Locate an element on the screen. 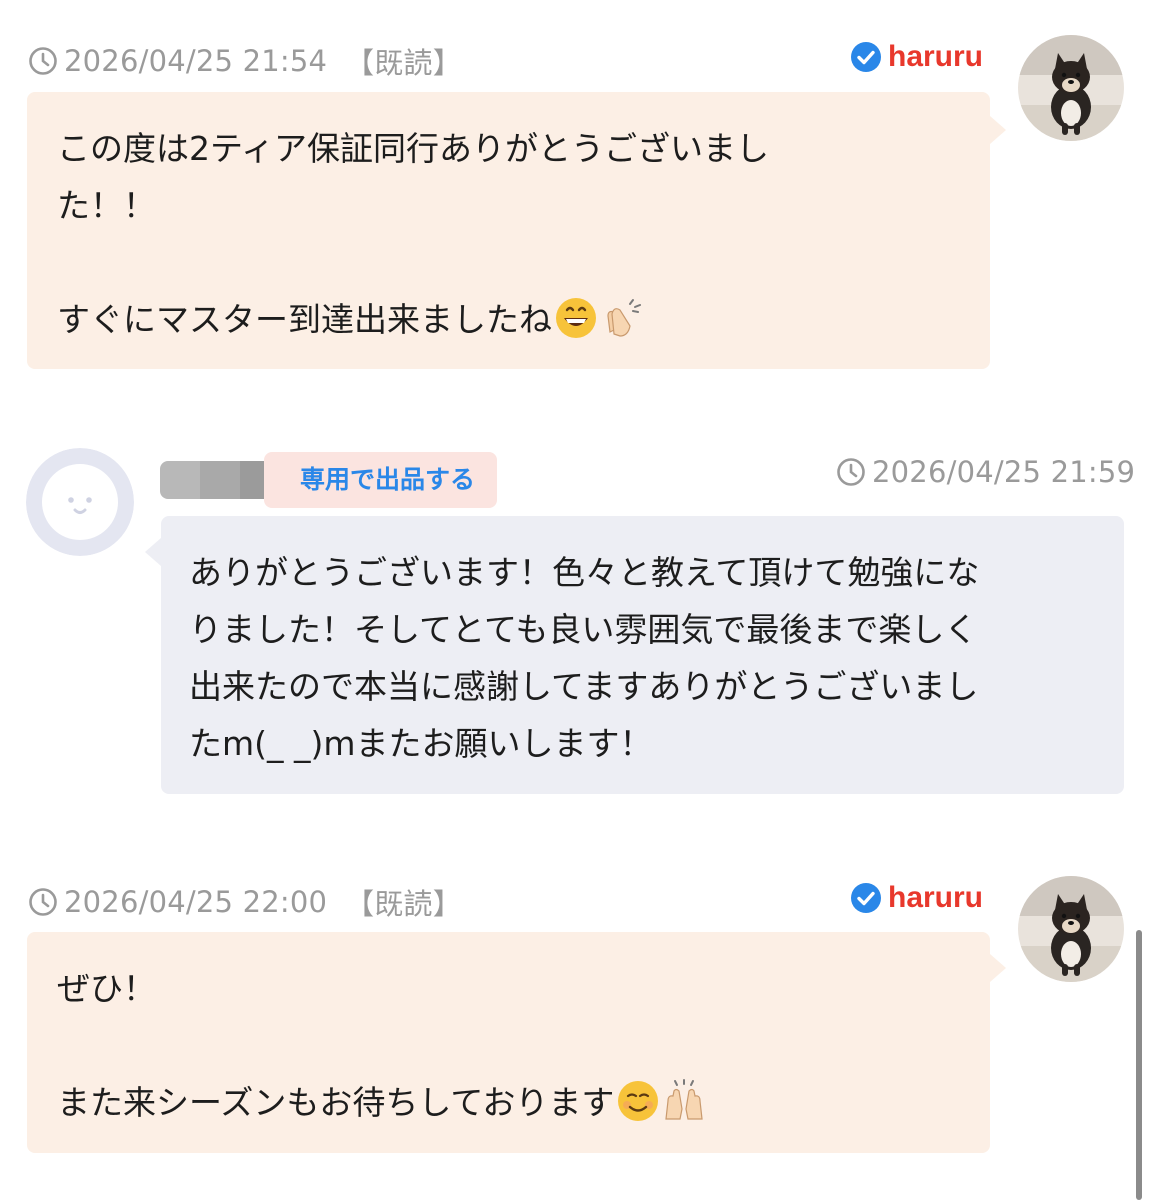 The width and height of the screenshot is (1151, 1200). buyer-name-row: 専用で出品する is located at coordinates (329, 480).